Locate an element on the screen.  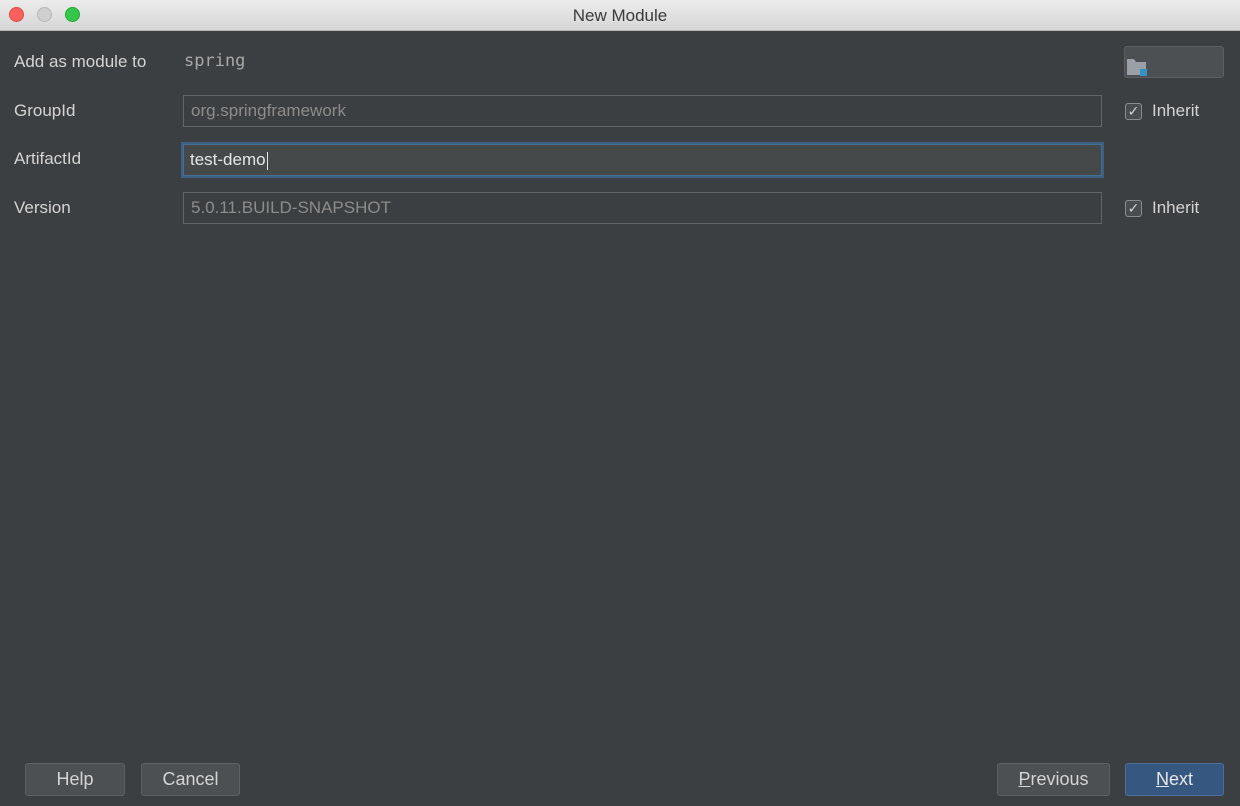
next-button: Next is located at coordinates (1174, 779).